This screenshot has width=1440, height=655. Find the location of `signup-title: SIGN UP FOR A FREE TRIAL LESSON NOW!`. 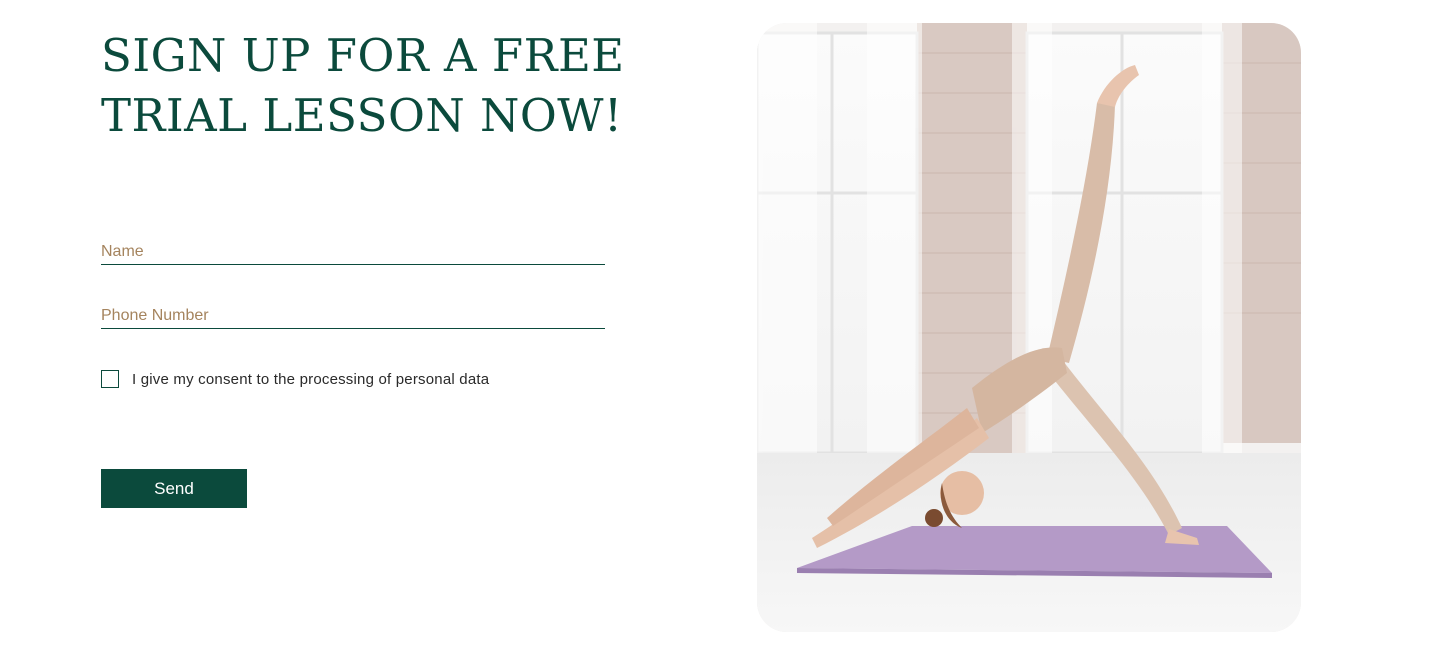

signup-title: SIGN UP FOR A FREE TRIAL LESSON NOW! is located at coordinates (363, 85).